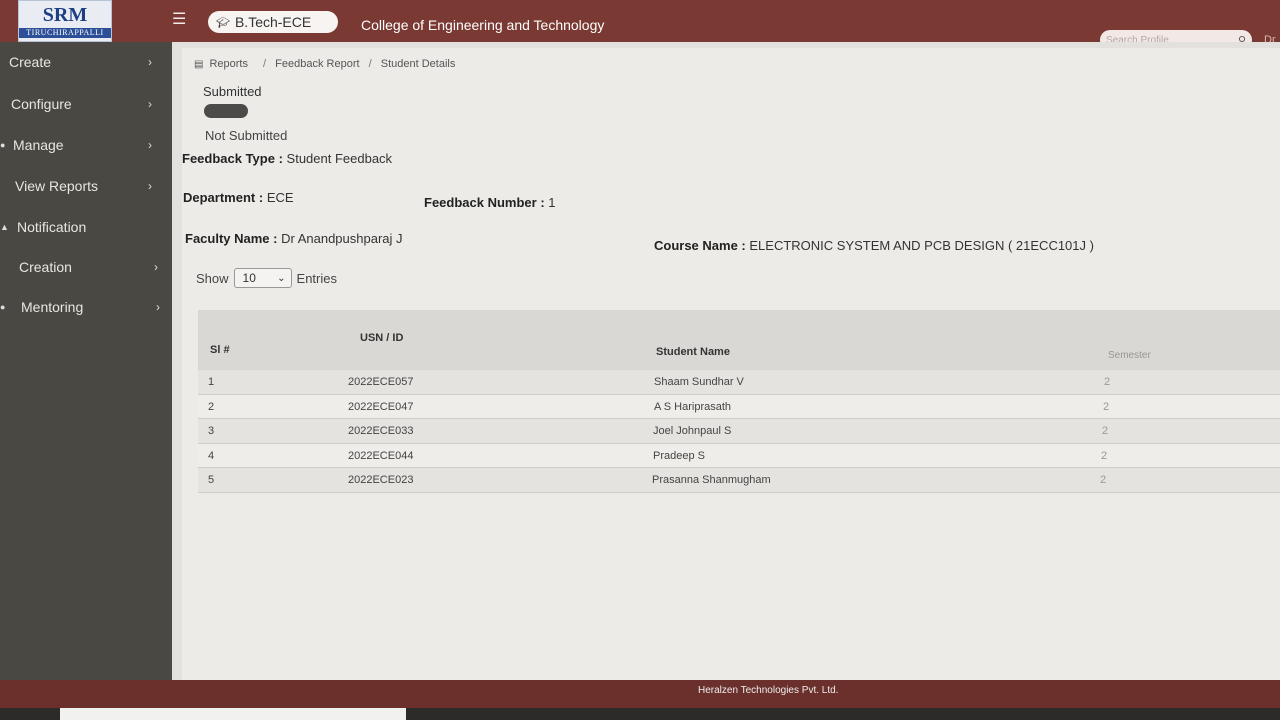 This screenshot has width=1280, height=720. I want to click on breadcrumb-feedback-report: Feedback Report, so click(317, 64).